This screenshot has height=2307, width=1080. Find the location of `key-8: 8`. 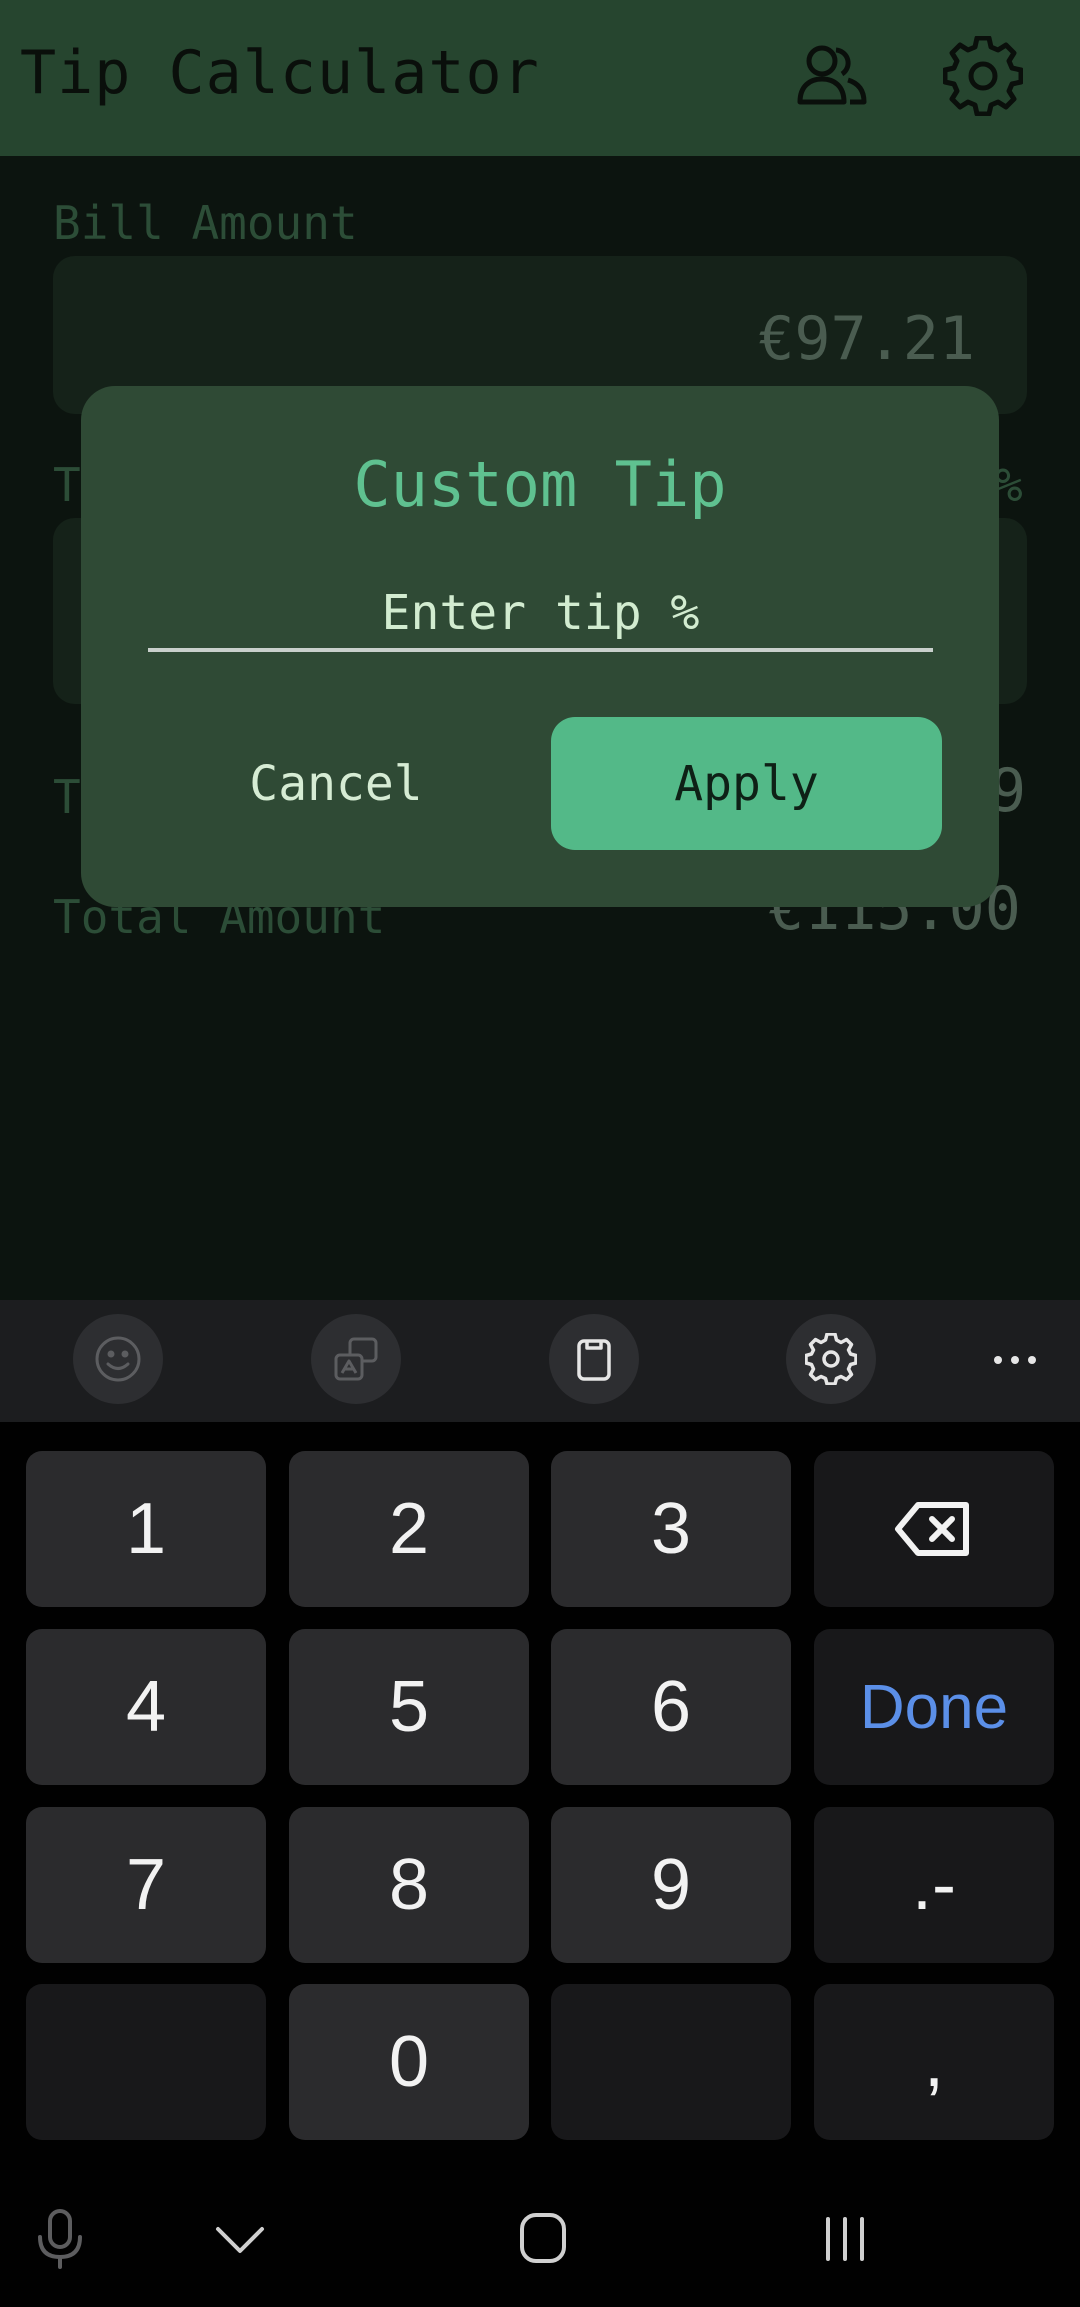

key-8: 8 is located at coordinates (409, 1885).